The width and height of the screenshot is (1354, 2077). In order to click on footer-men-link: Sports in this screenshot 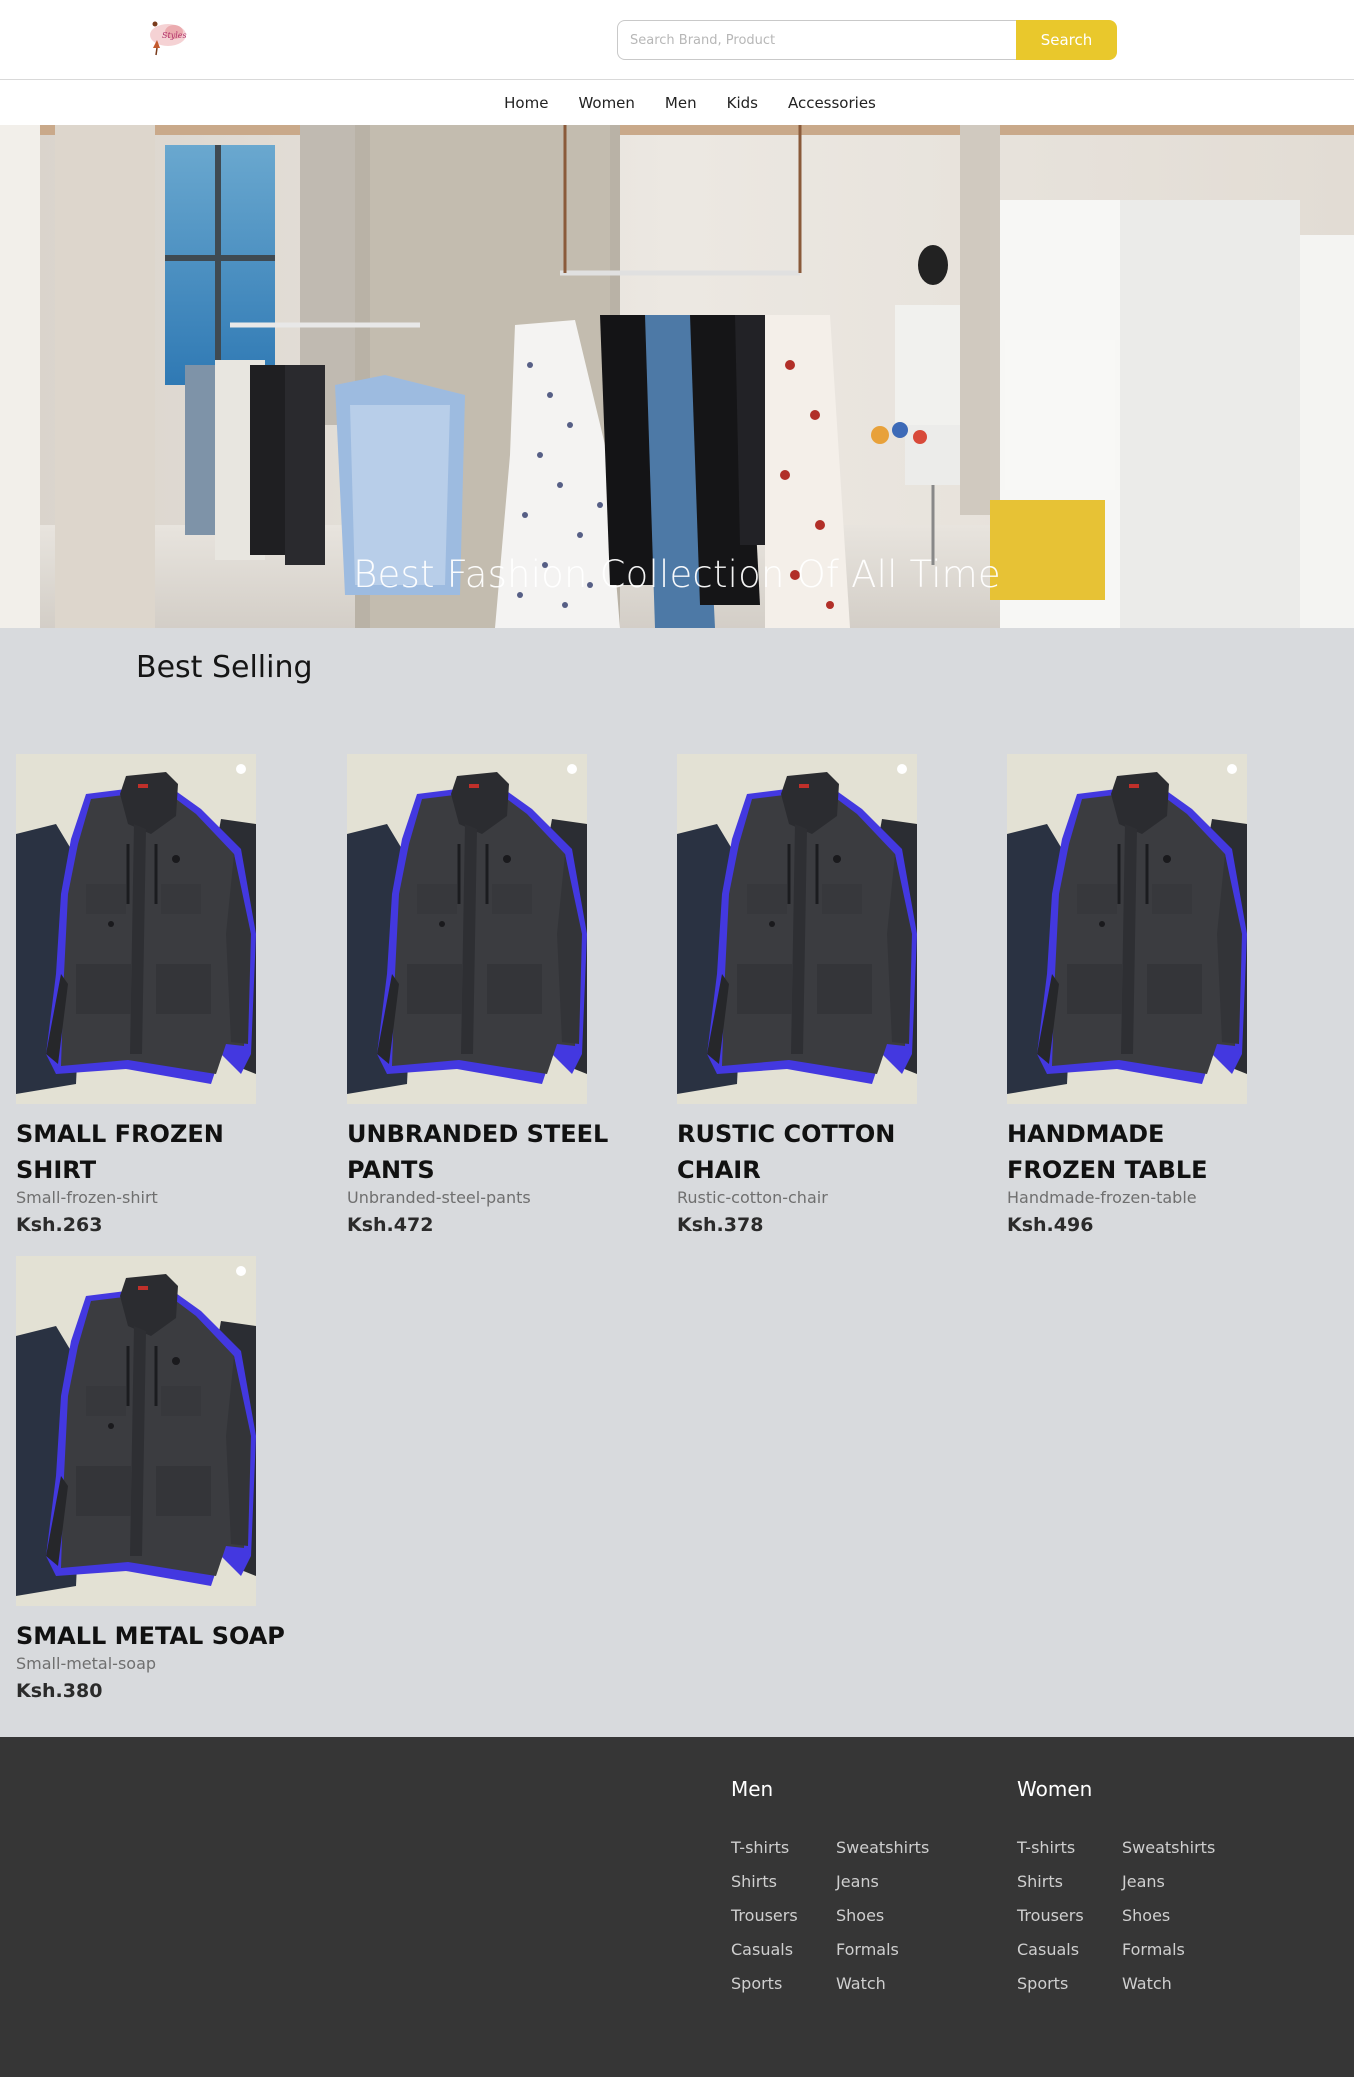, I will do `click(756, 1983)`.